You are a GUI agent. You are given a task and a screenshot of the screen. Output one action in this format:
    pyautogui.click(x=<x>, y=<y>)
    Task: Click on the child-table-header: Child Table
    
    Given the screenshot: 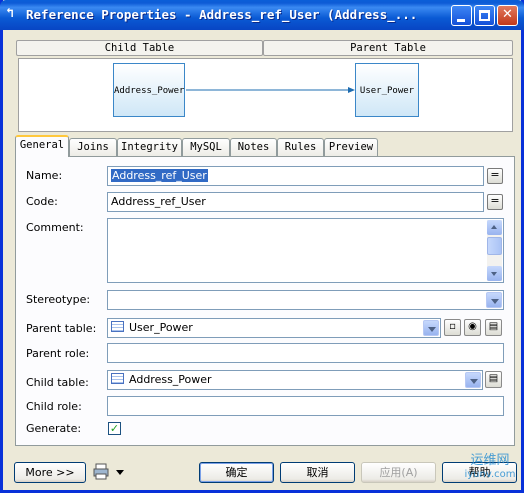 What is the action you would take?
    pyautogui.click(x=139, y=48)
    